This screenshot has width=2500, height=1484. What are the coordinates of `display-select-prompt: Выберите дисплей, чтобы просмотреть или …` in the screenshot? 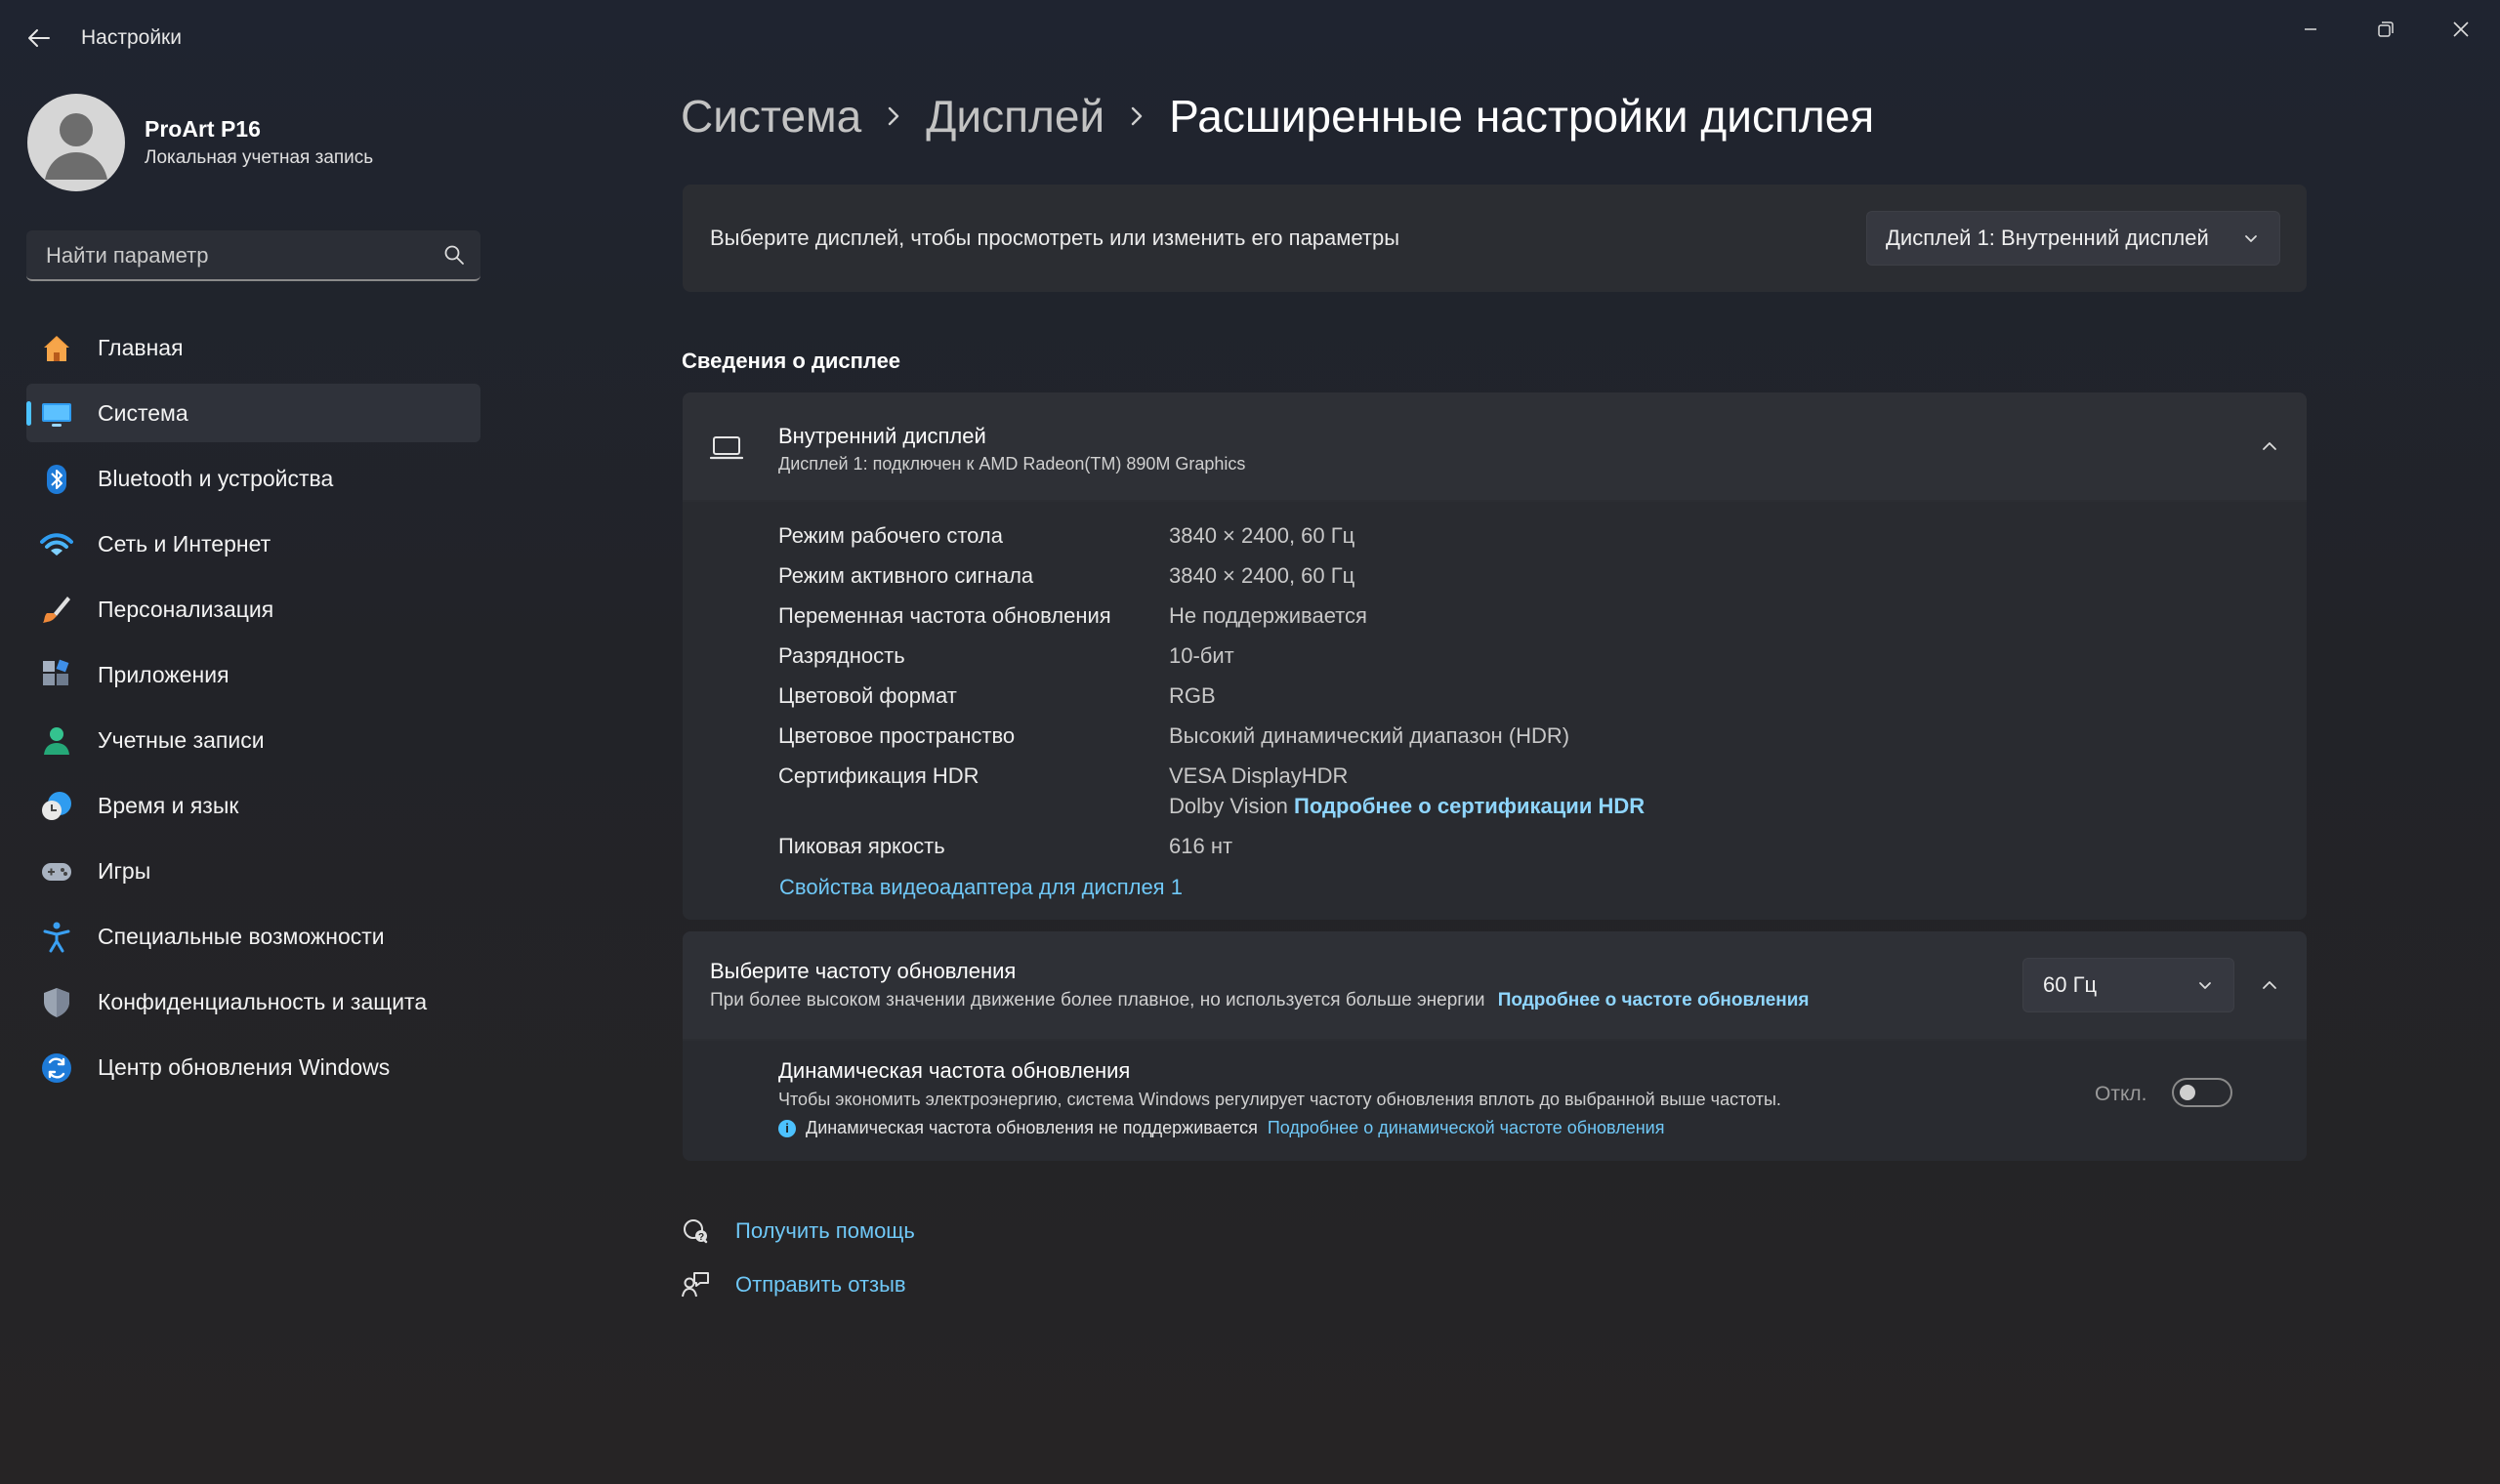 It's located at (1055, 238).